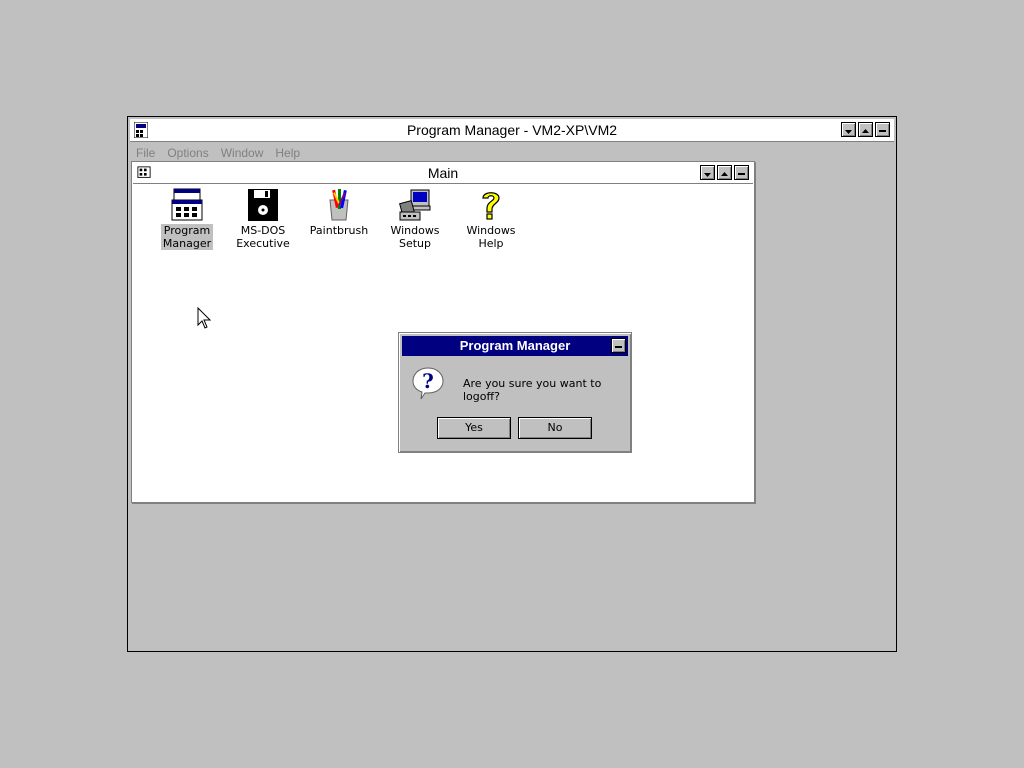  What do you see at coordinates (263, 243) in the screenshot?
I see `label-line-2: Executive` at bounding box center [263, 243].